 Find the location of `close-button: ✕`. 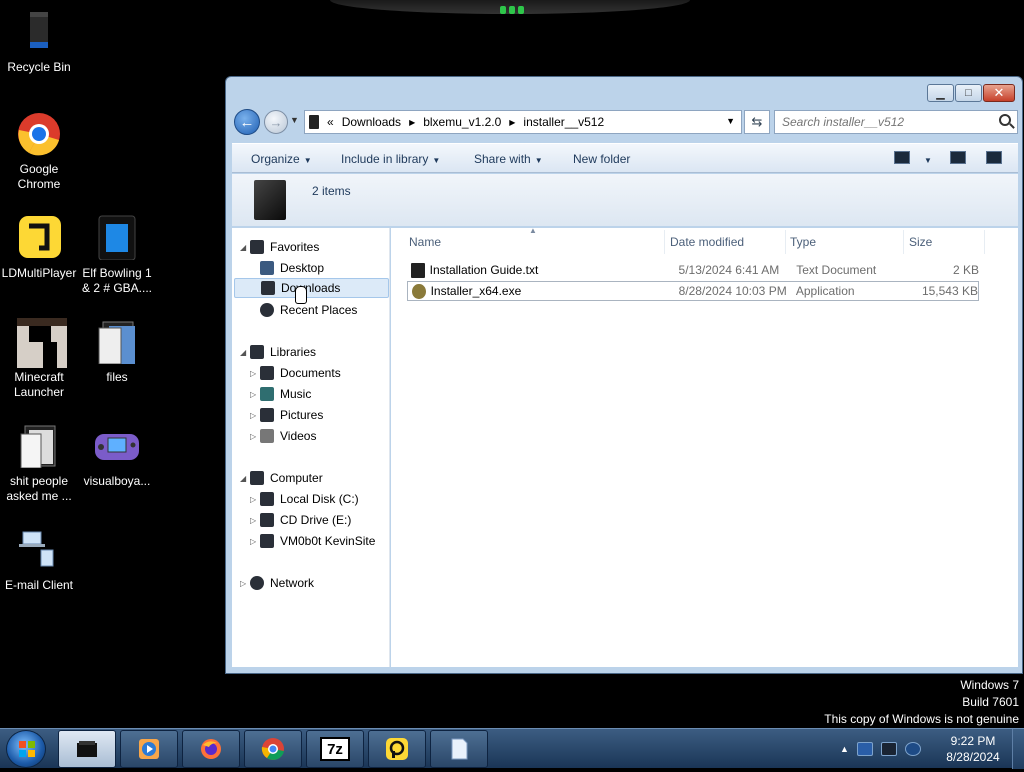

close-button: ✕ is located at coordinates (999, 93).